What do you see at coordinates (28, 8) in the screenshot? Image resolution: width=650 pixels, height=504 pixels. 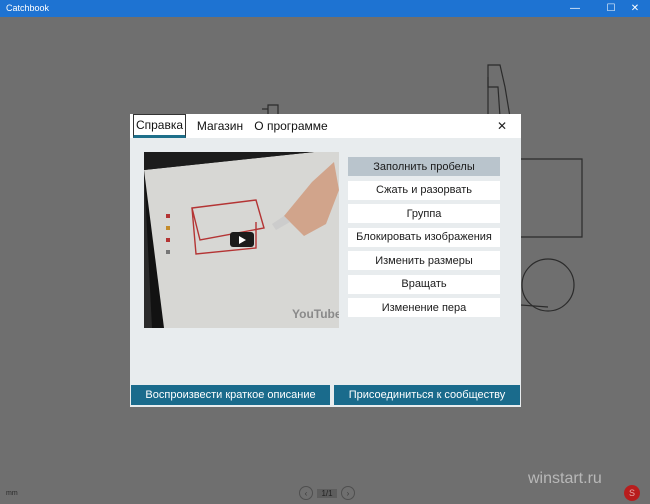 I see `window-title: Catchbook` at bounding box center [28, 8].